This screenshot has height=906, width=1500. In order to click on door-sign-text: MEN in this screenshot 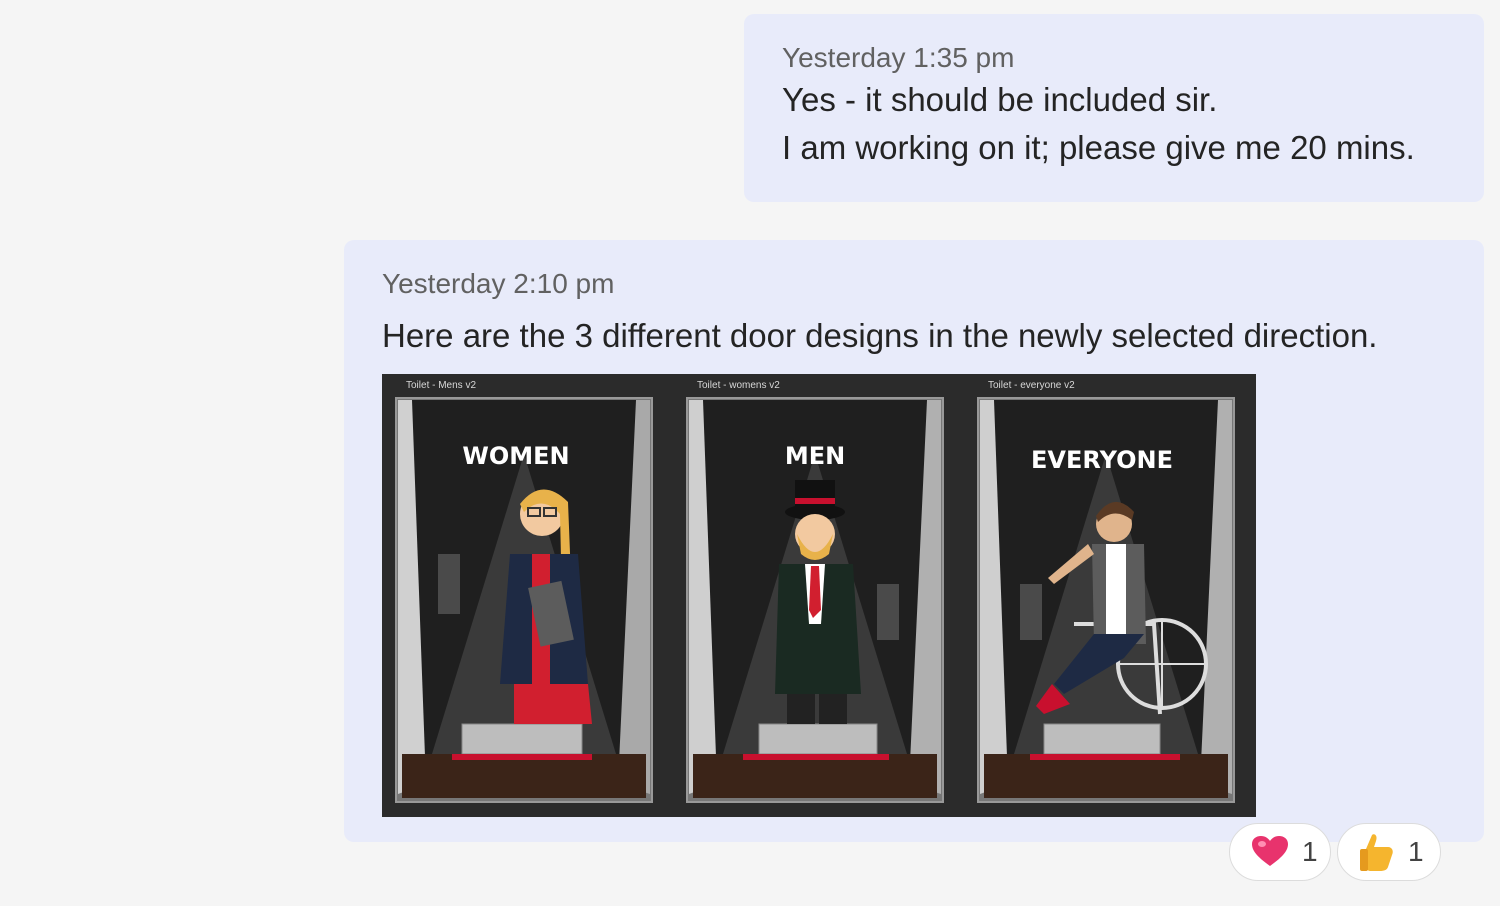, I will do `click(815, 456)`.